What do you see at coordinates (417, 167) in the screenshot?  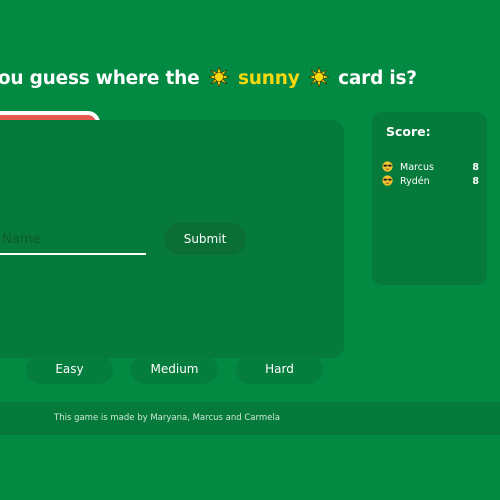 I see `player-name: Marcus` at bounding box center [417, 167].